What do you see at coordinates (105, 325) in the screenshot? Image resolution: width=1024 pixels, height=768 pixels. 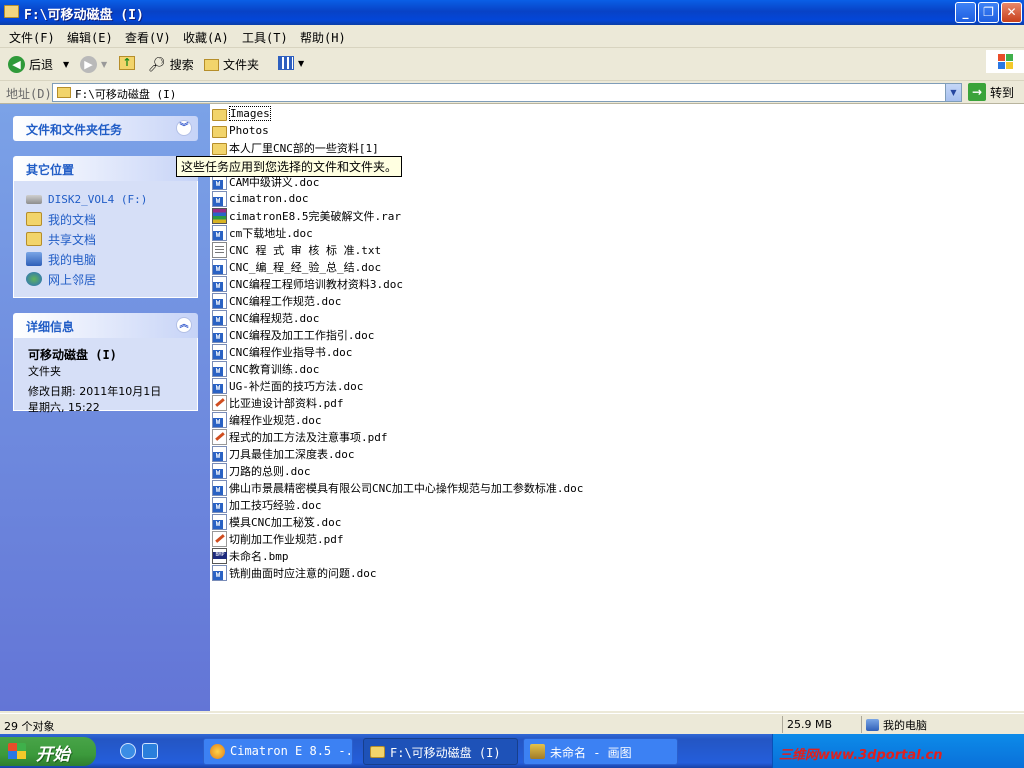 I see `details-header: 详细信息 ︽` at bounding box center [105, 325].